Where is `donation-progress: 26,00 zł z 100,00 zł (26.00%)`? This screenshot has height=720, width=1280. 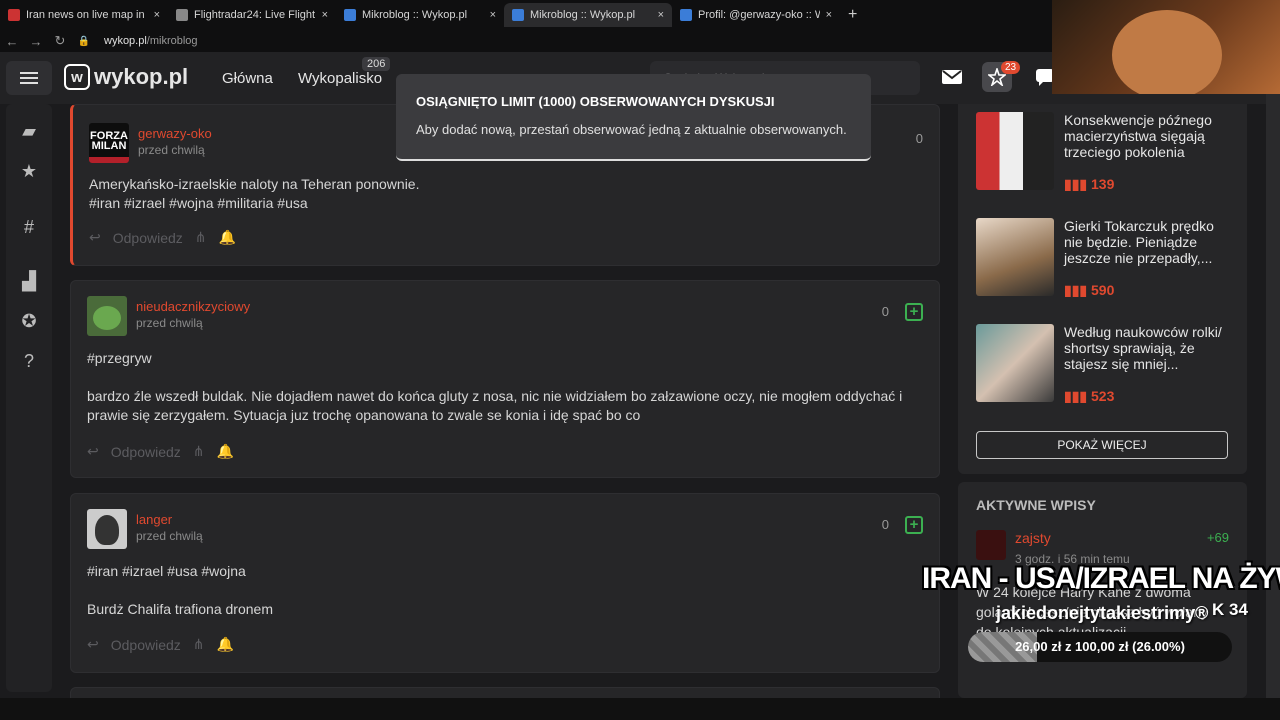 donation-progress: 26,00 zł z 100,00 zł (26.00%) is located at coordinates (1100, 647).